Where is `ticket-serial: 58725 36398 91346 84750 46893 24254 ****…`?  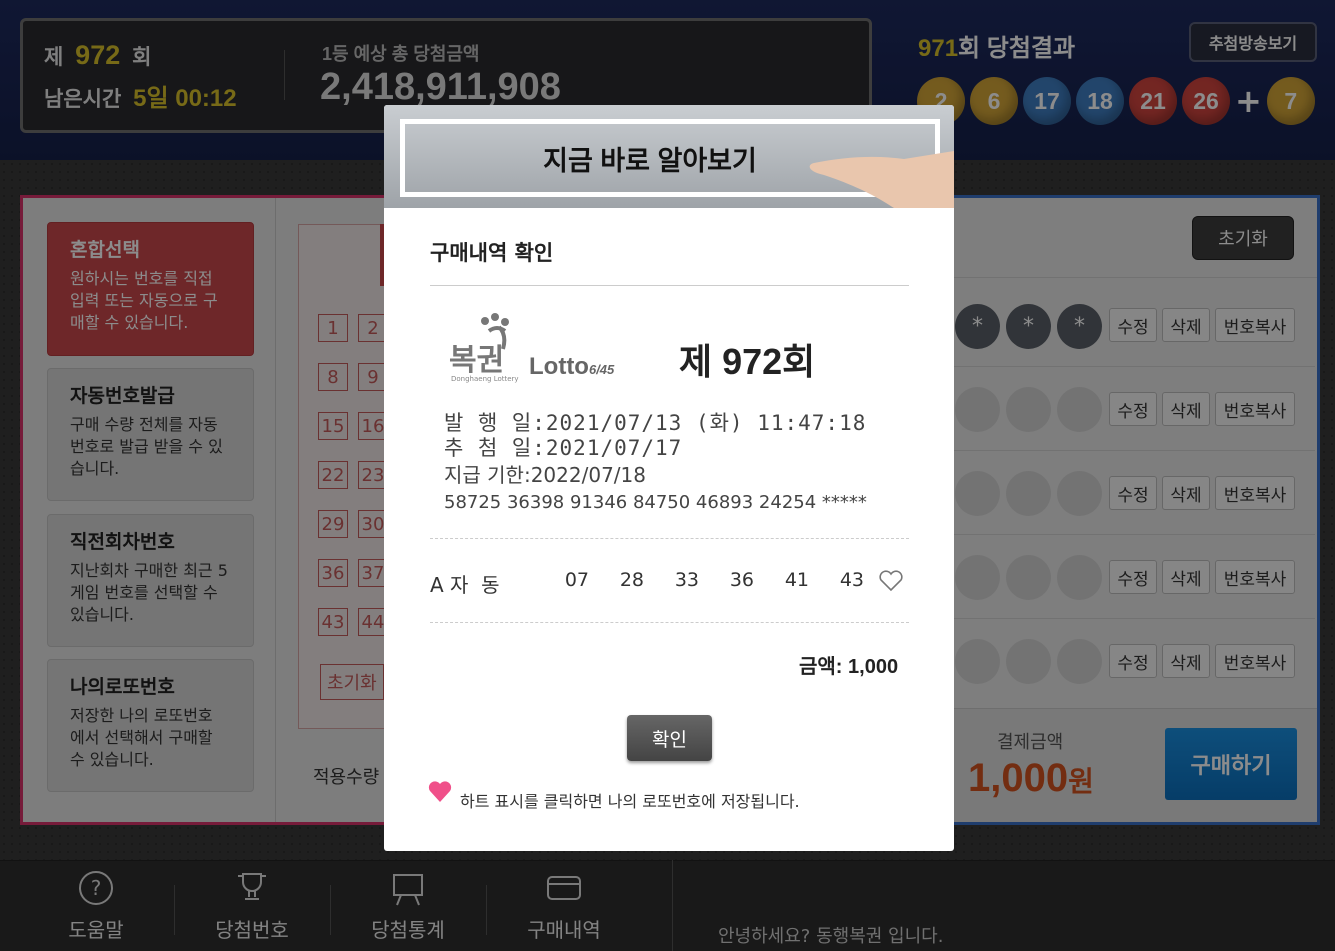 ticket-serial: 58725 36398 91346 84750 46893 24254 ****… is located at coordinates (655, 502).